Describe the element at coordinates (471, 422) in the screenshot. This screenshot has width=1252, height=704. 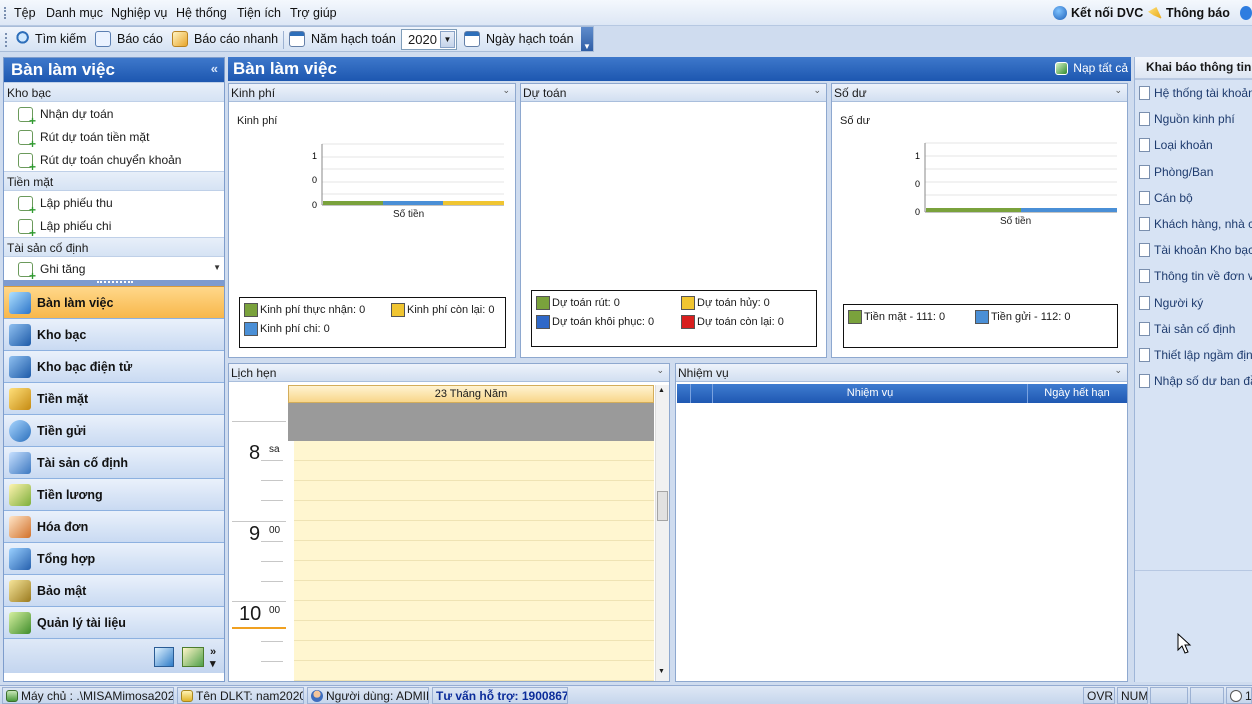
I see `calendar-allday-area` at that location.